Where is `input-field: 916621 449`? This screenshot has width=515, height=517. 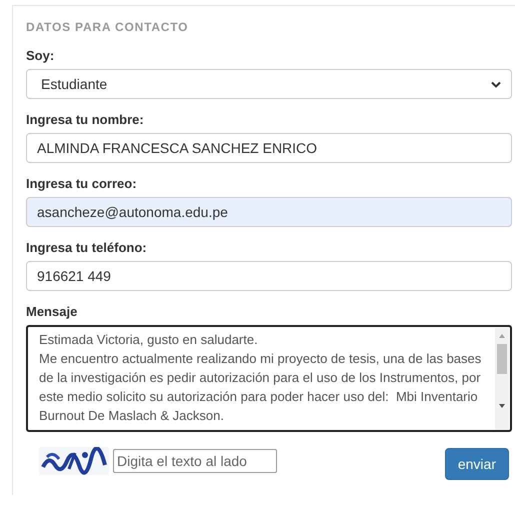 input-field: 916621 449 is located at coordinates (269, 276).